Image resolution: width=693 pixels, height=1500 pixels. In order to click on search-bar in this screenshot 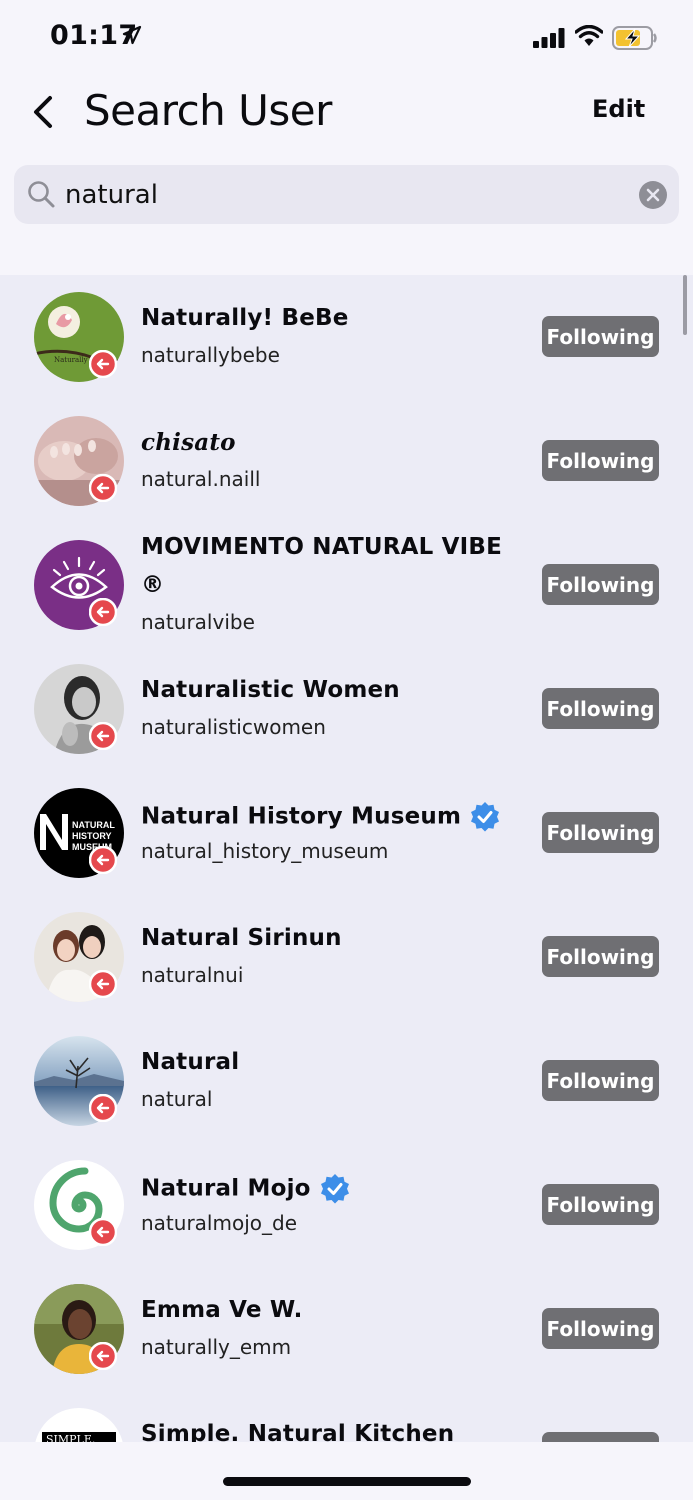, I will do `click(346, 194)`.